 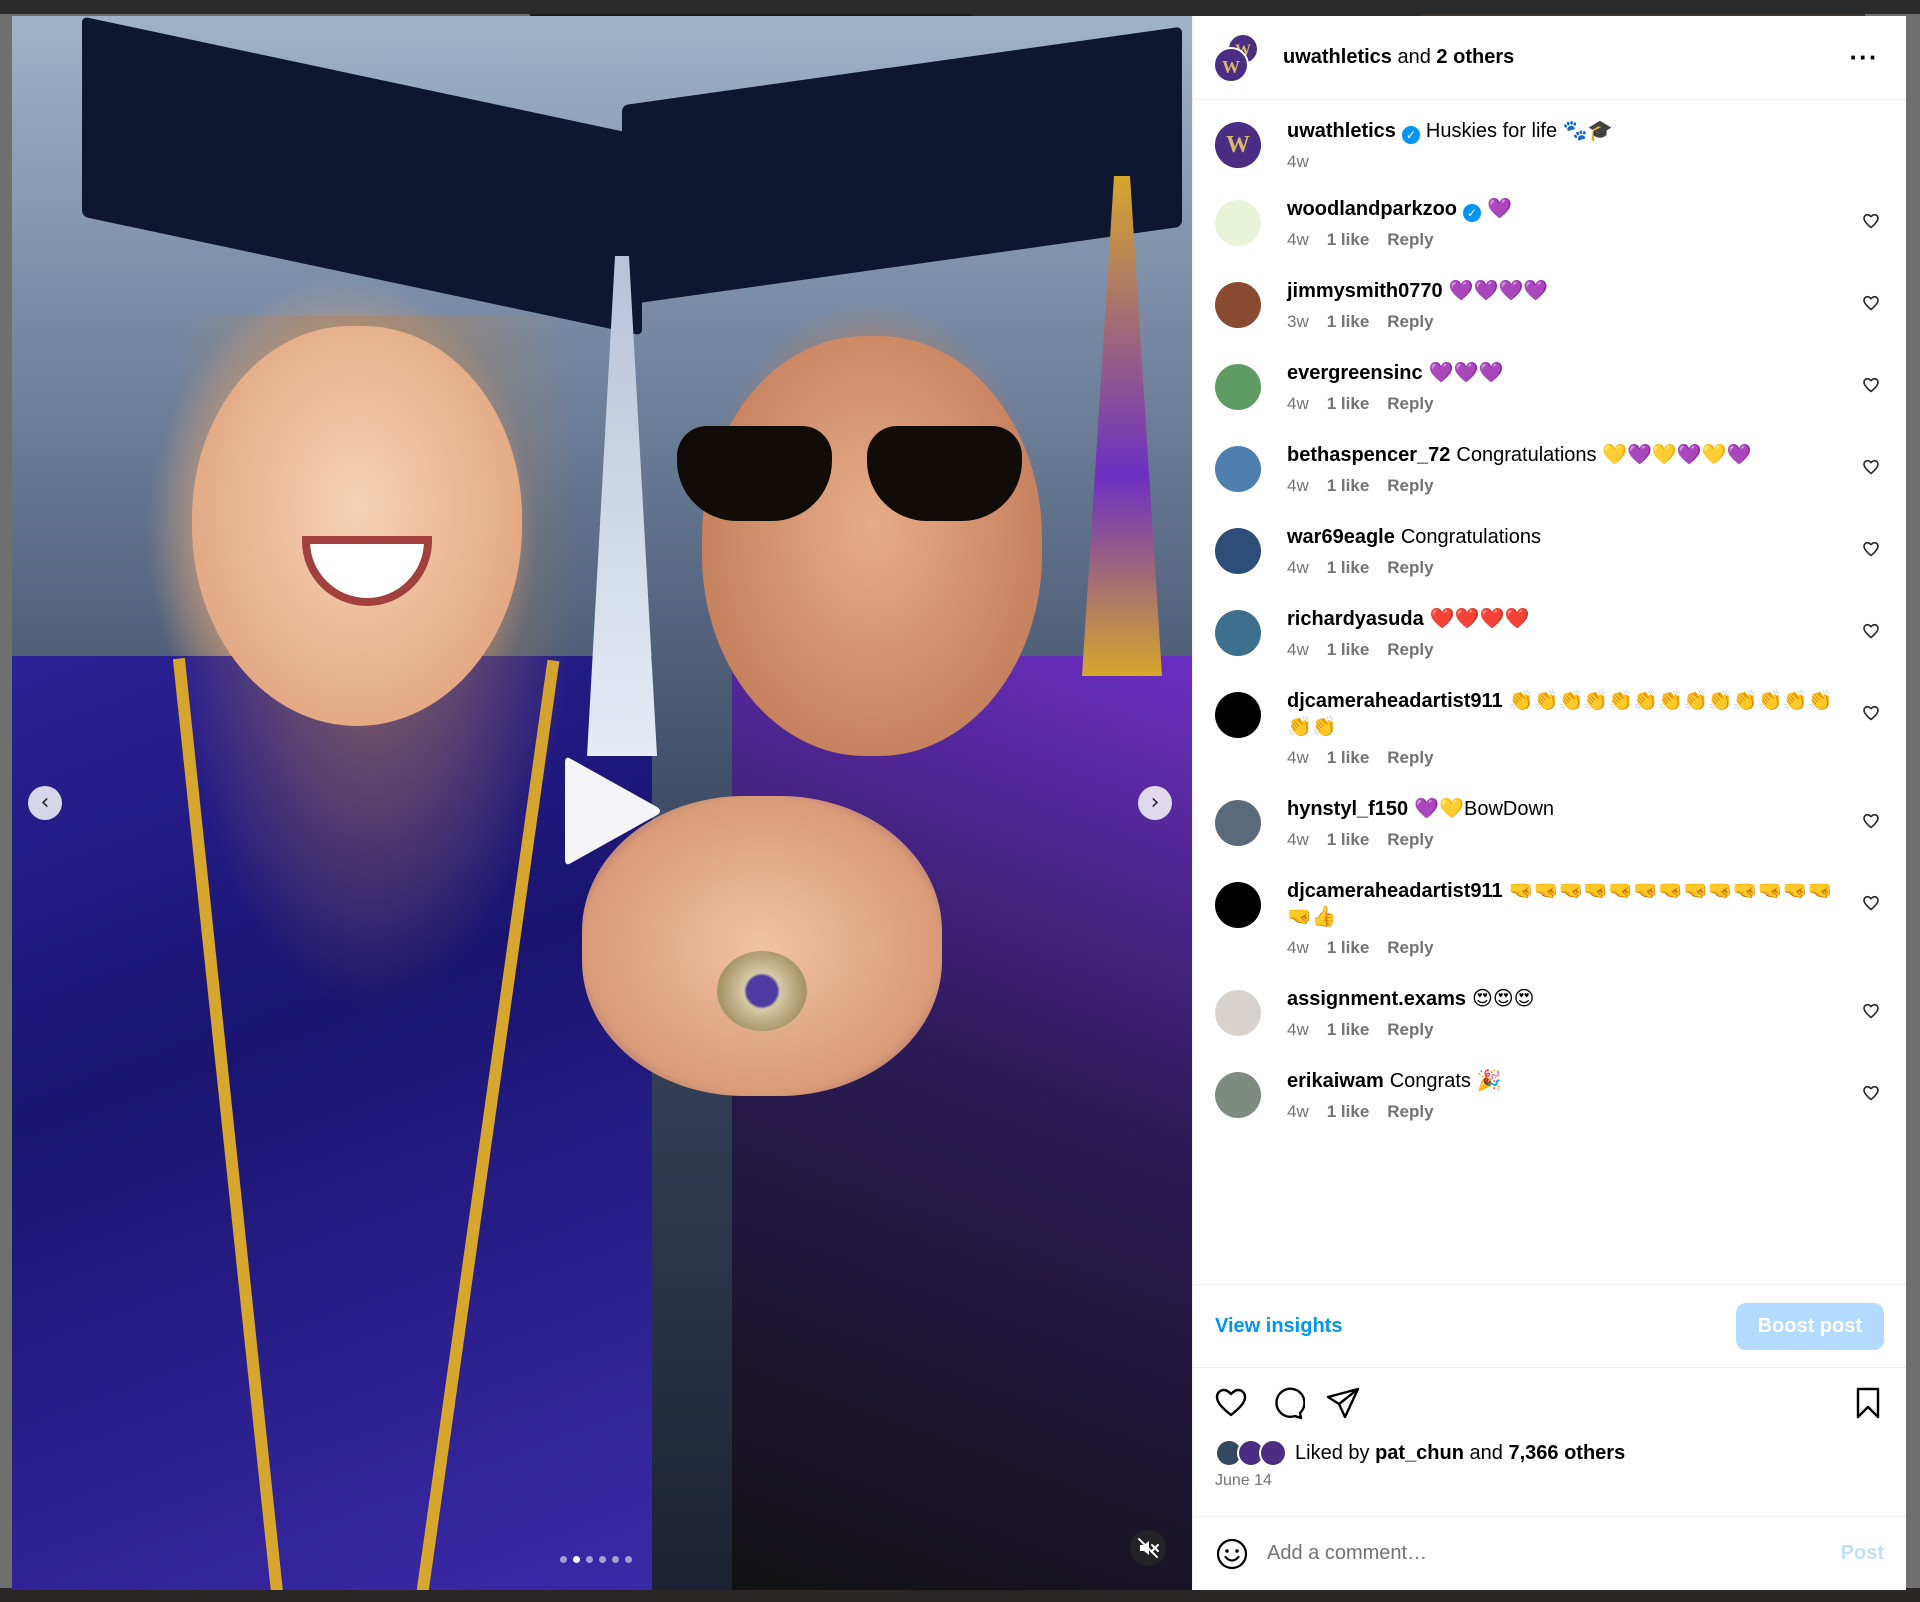 I want to click on comment-username: bethaspencer_72, so click(x=1368, y=455).